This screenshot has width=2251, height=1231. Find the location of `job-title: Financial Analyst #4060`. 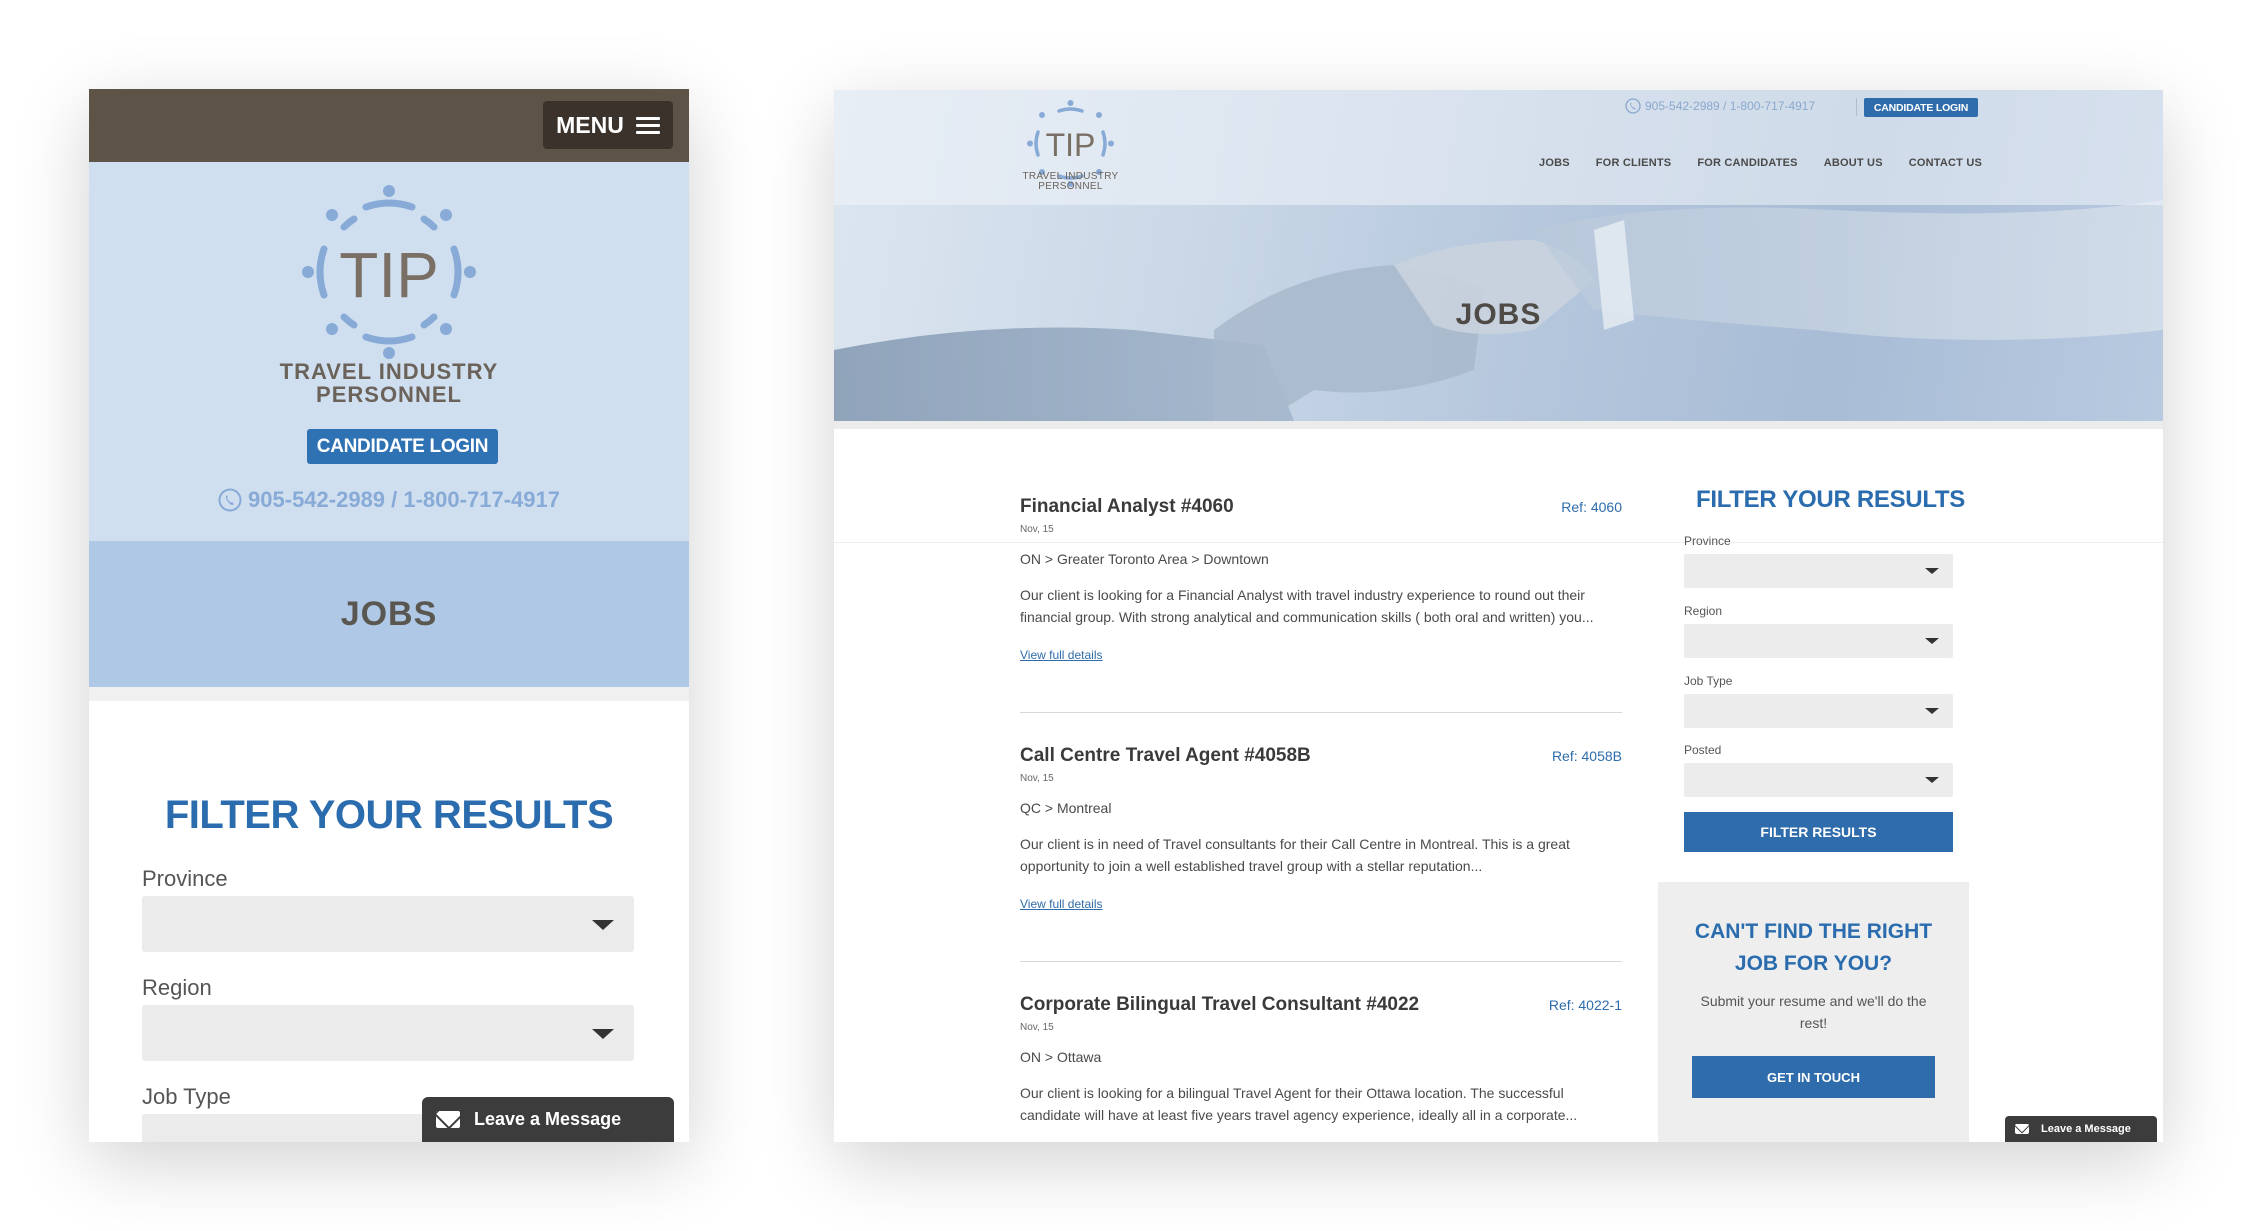

job-title: Financial Analyst #4060 is located at coordinates (1127, 507).